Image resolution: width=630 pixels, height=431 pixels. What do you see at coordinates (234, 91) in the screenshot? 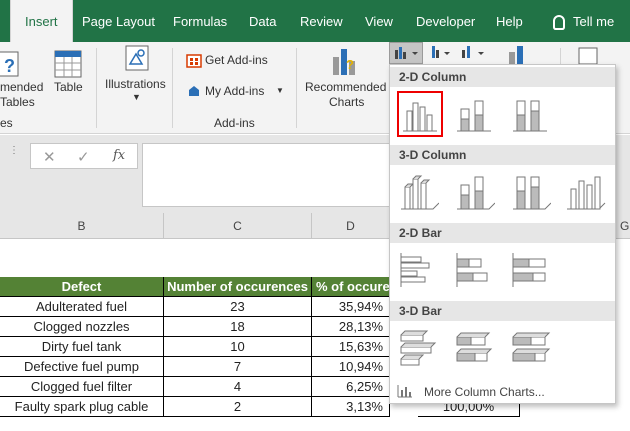
I see `my-addins-button: My Add-ins` at bounding box center [234, 91].